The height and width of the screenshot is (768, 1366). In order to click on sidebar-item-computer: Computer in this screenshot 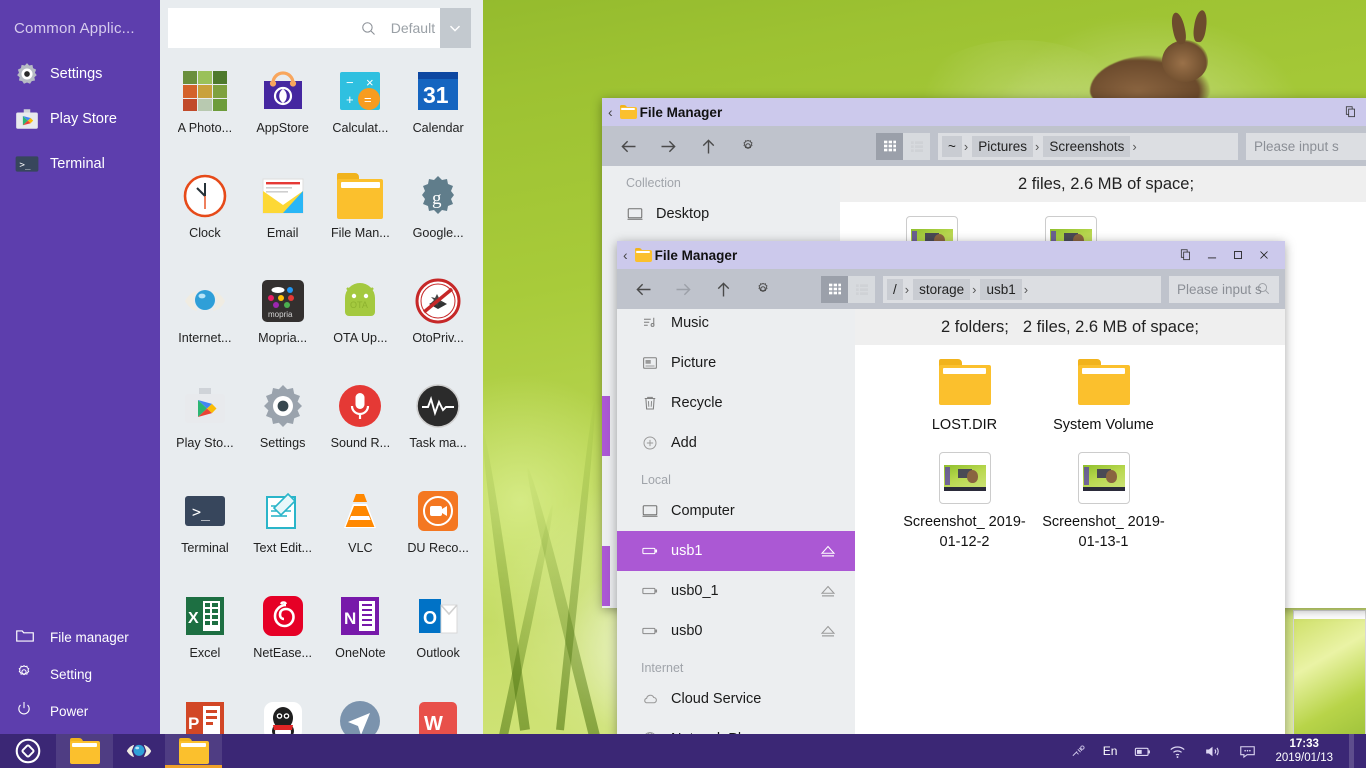, I will do `click(736, 511)`.